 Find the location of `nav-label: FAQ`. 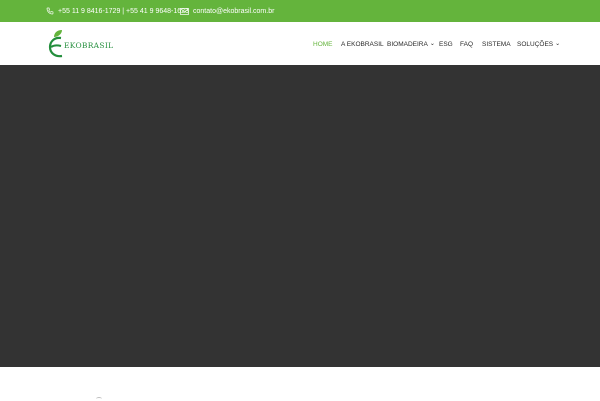

nav-label: FAQ is located at coordinates (467, 44).